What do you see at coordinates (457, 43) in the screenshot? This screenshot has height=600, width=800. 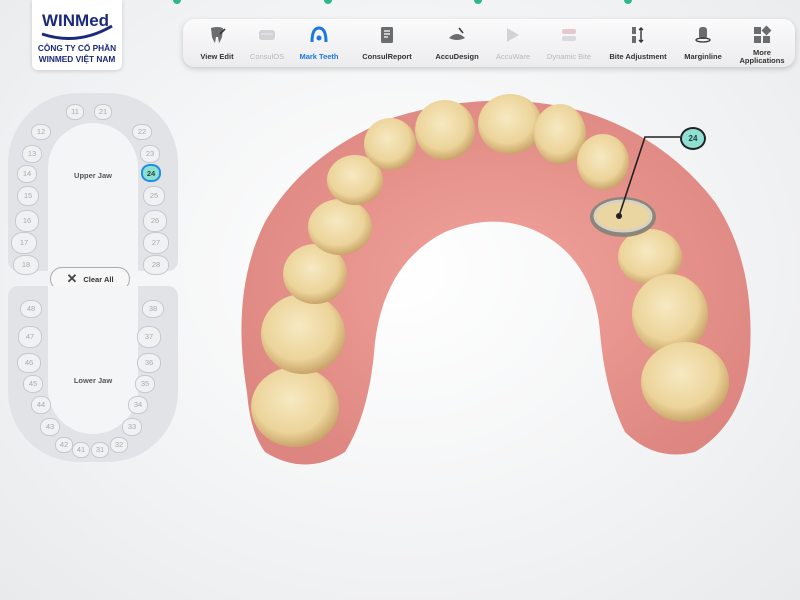 I see `tool-accudesign: AccuDesign` at bounding box center [457, 43].